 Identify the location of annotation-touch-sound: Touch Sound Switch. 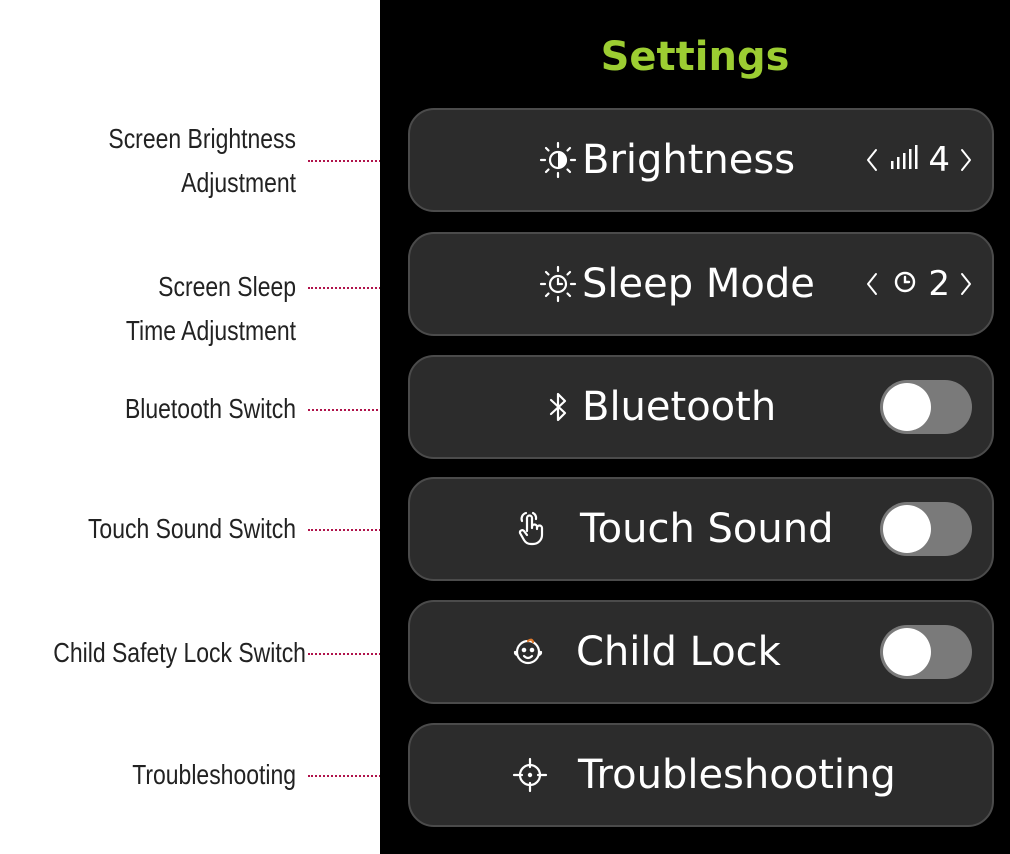
(174, 529).